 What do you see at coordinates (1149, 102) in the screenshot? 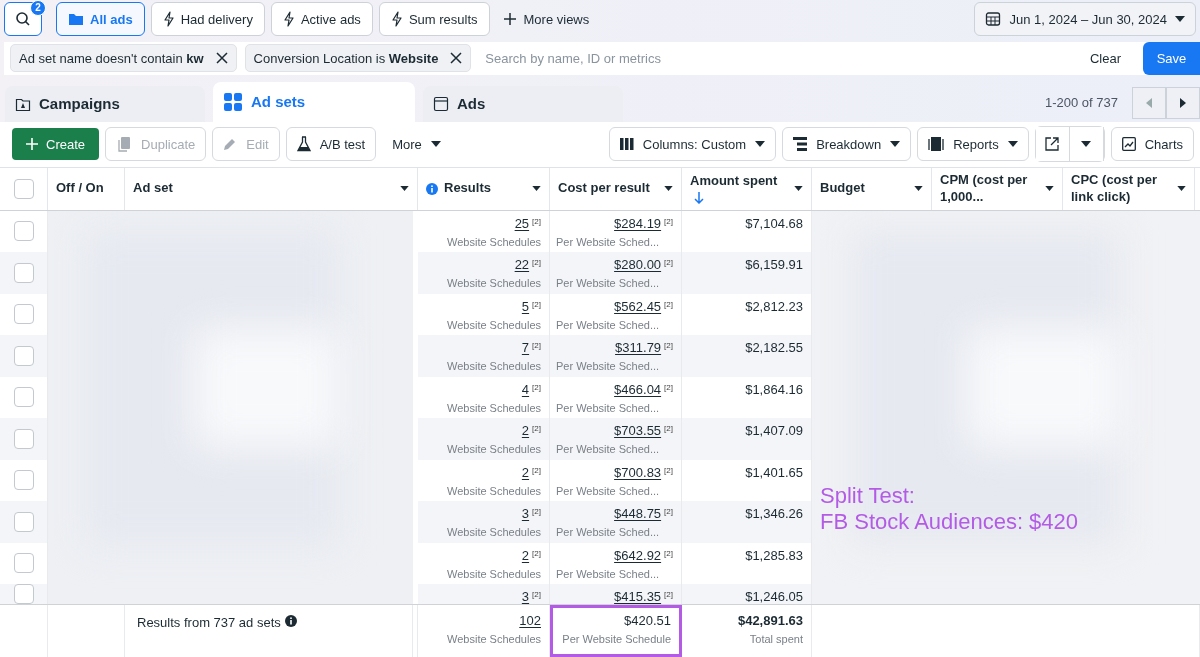
I see `caret-left-icon` at bounding box center [1149, 102].